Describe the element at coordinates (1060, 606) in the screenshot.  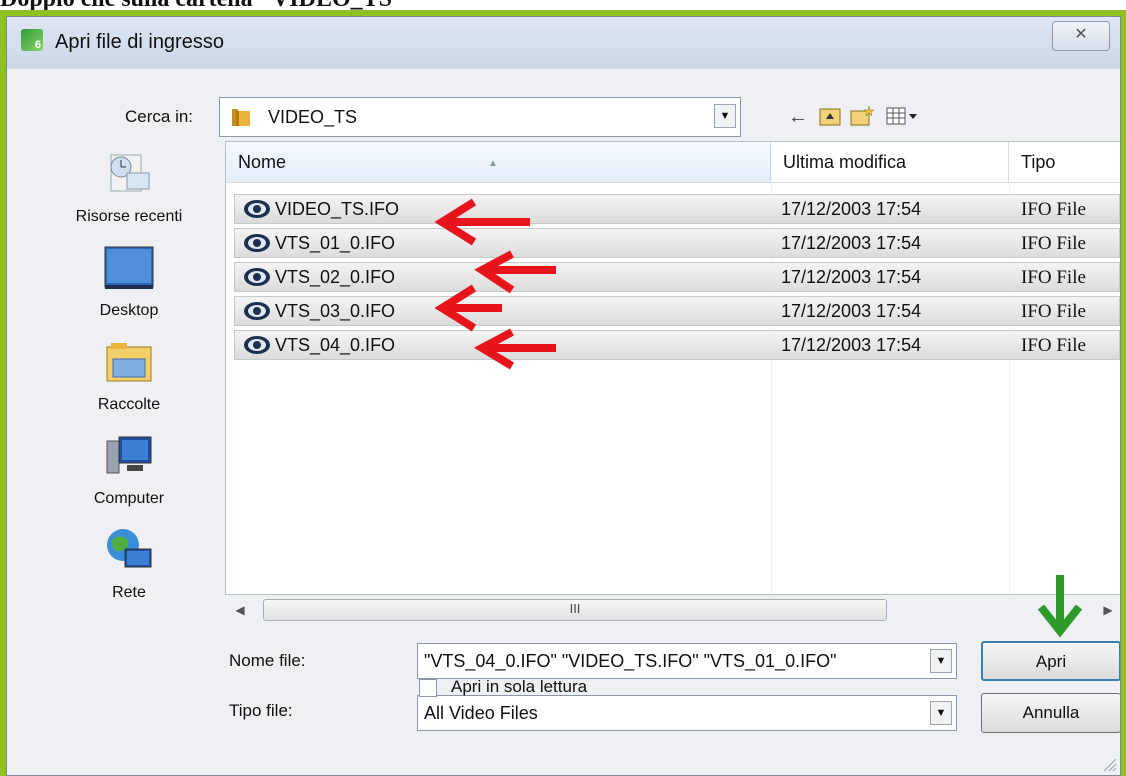
I see `green-arrow-annotation` at that location.